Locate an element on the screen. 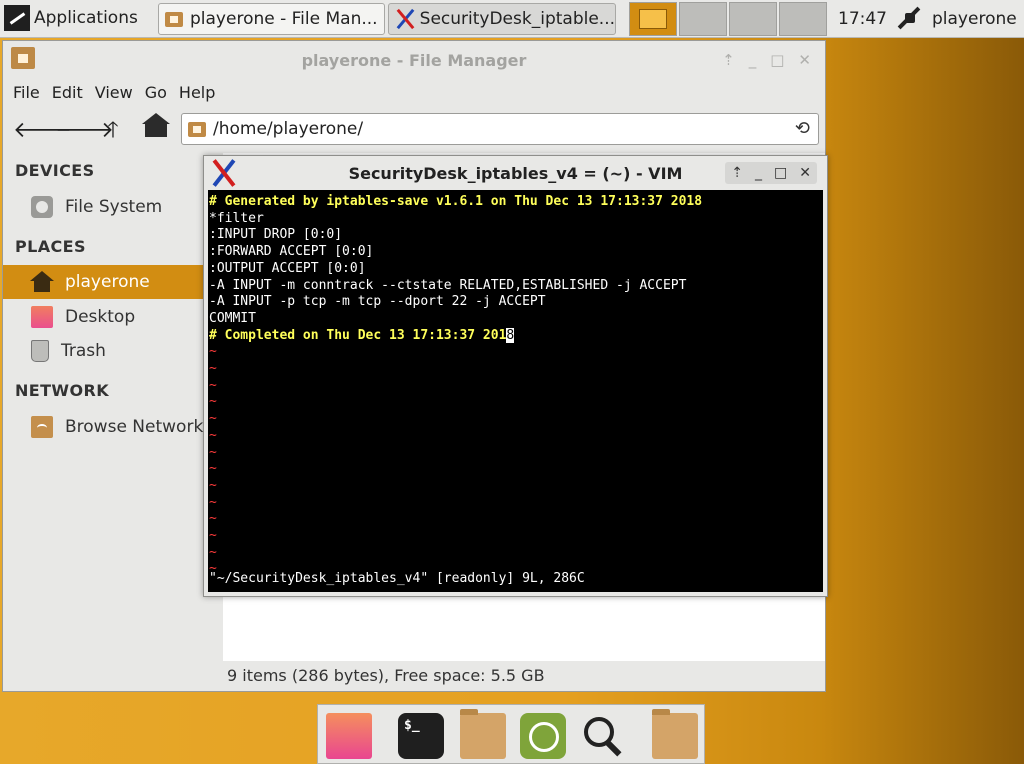 The image size is (1024, 764). menu-help: Help is located at coordinates (192, 94).